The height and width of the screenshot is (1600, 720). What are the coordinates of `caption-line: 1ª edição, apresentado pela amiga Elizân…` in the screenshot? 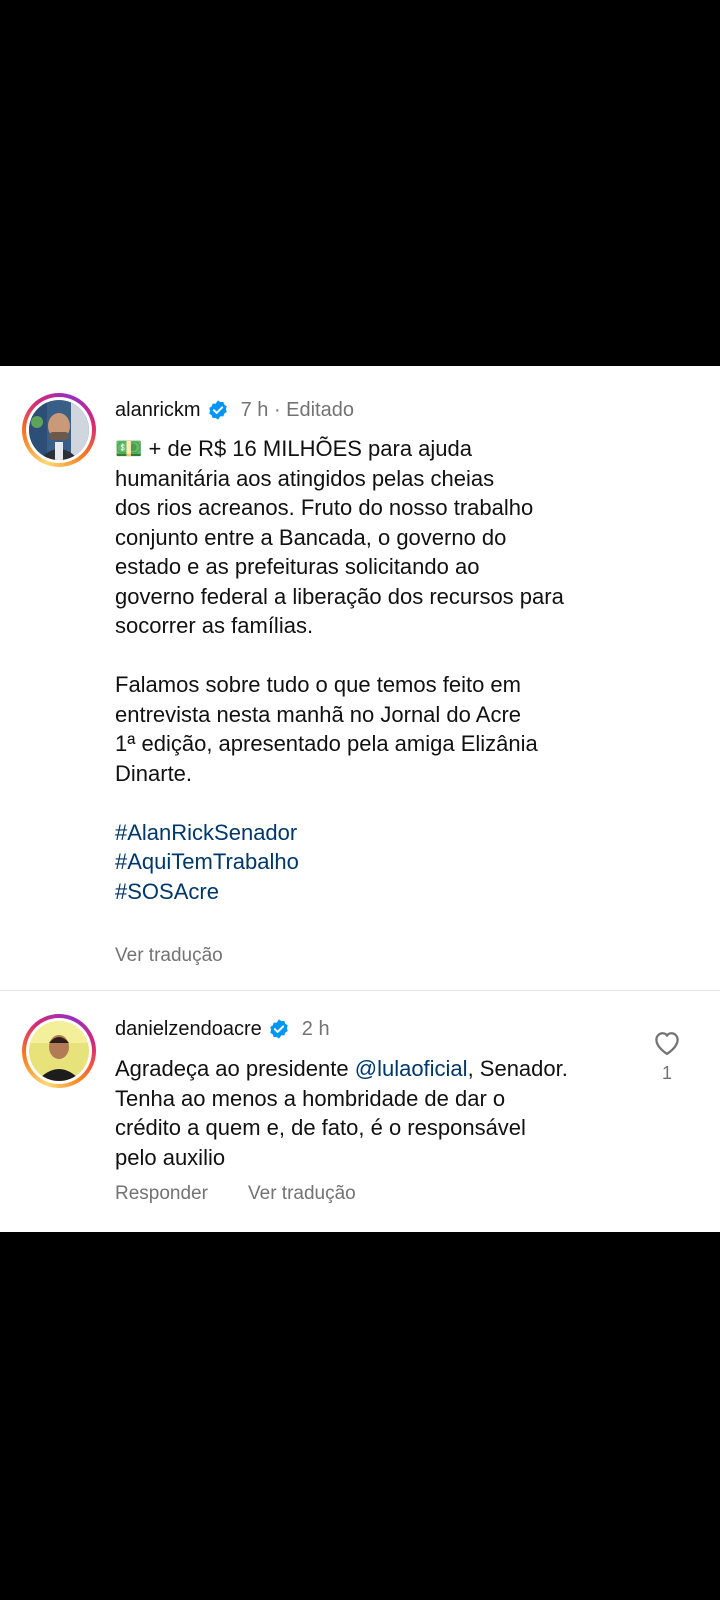 It's located at (326, 743).